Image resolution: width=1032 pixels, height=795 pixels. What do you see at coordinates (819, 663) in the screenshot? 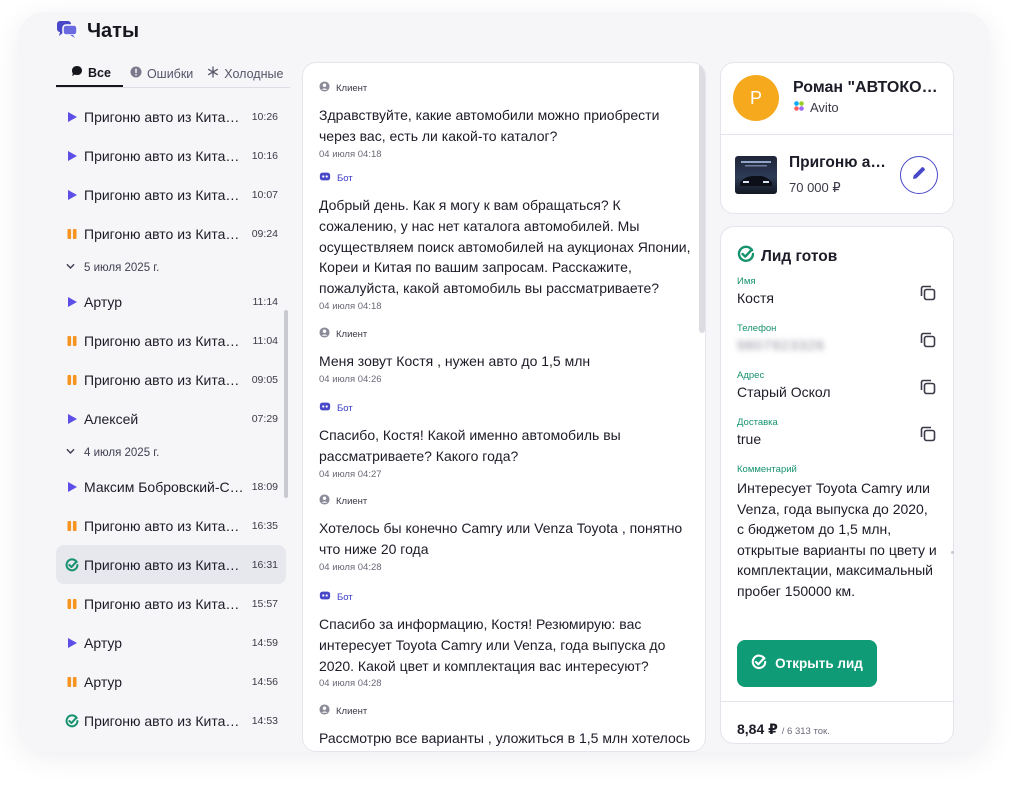
I see `open-lead-label: Открыть лид` at bounding box center [819, 663].